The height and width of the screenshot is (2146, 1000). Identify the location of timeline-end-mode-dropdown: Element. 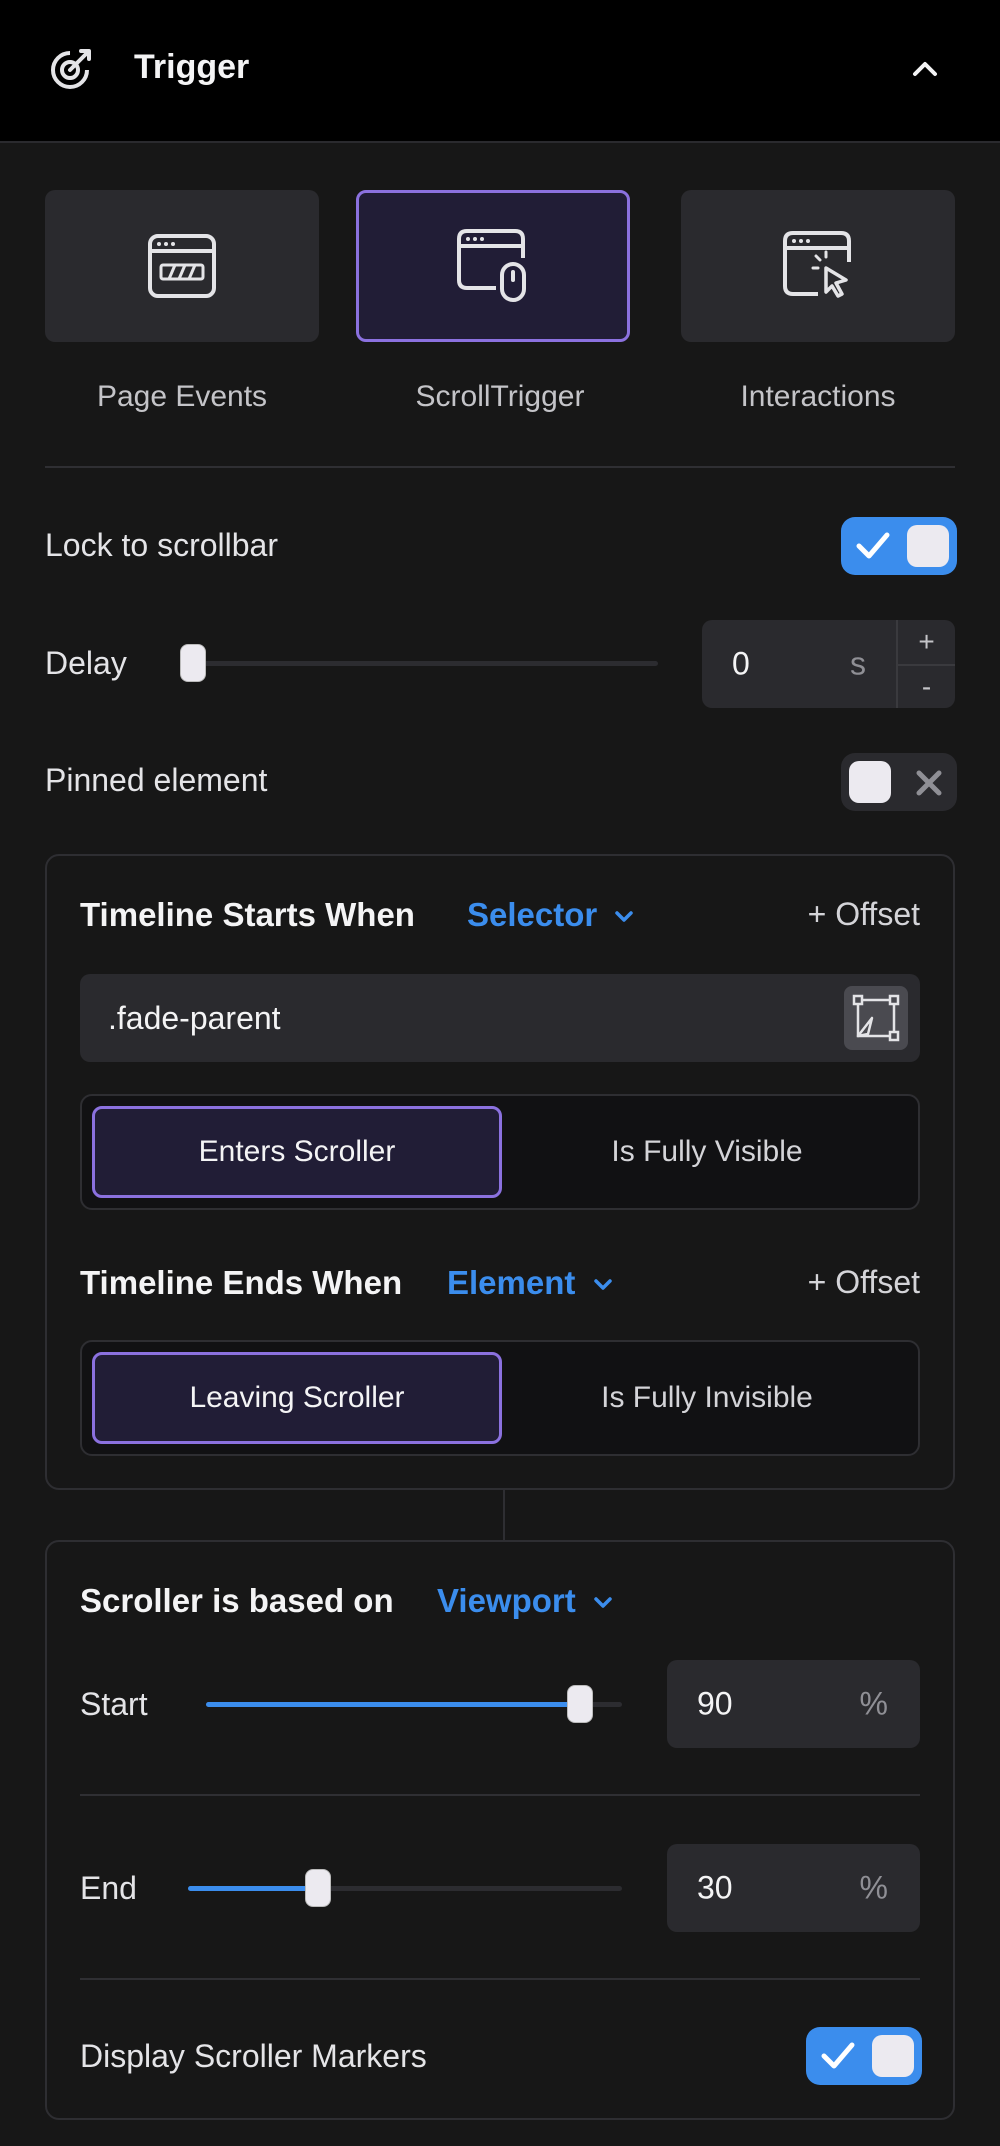
(531, 1283).